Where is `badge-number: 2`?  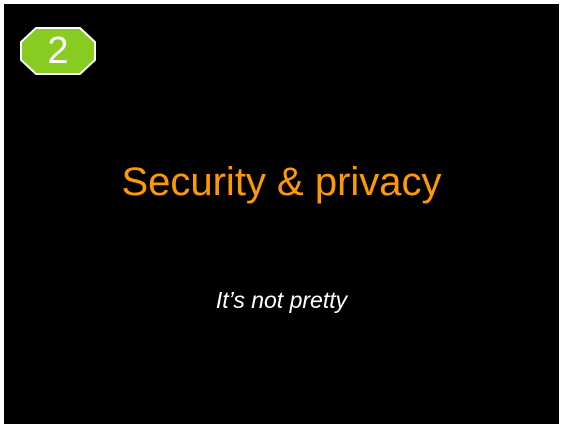 badge-number: 2 is located at coordinates (58, 51).